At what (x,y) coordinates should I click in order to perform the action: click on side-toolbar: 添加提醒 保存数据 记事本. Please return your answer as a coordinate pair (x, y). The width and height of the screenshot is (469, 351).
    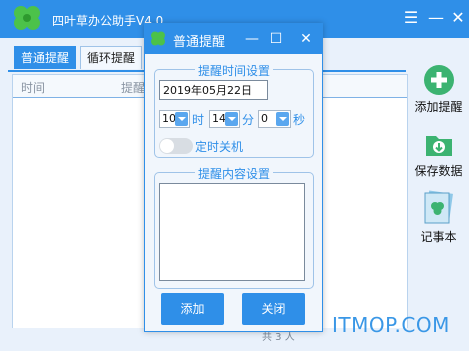
    Looking at the image, I should click on (438, 155).